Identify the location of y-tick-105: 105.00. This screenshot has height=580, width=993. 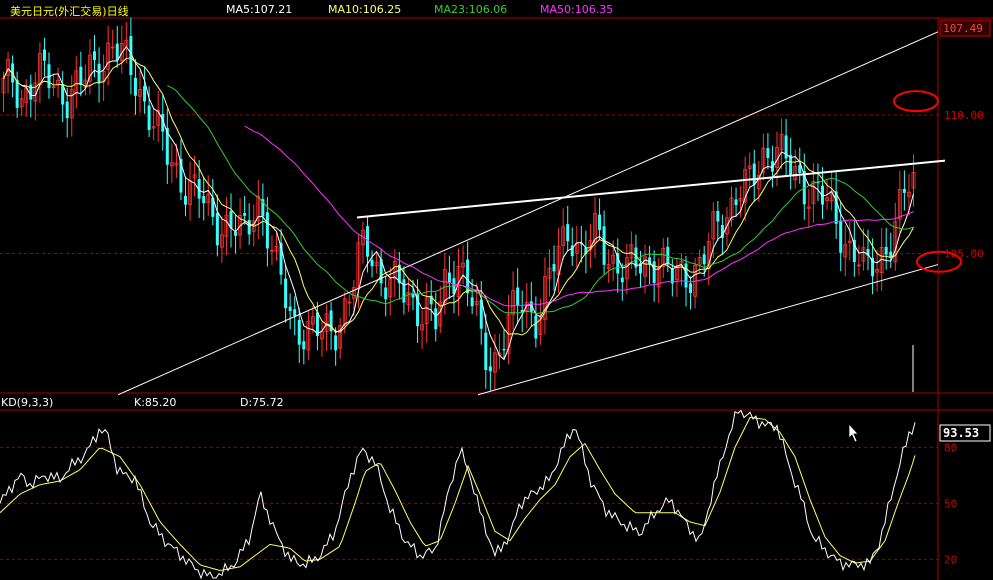
(964, 253).